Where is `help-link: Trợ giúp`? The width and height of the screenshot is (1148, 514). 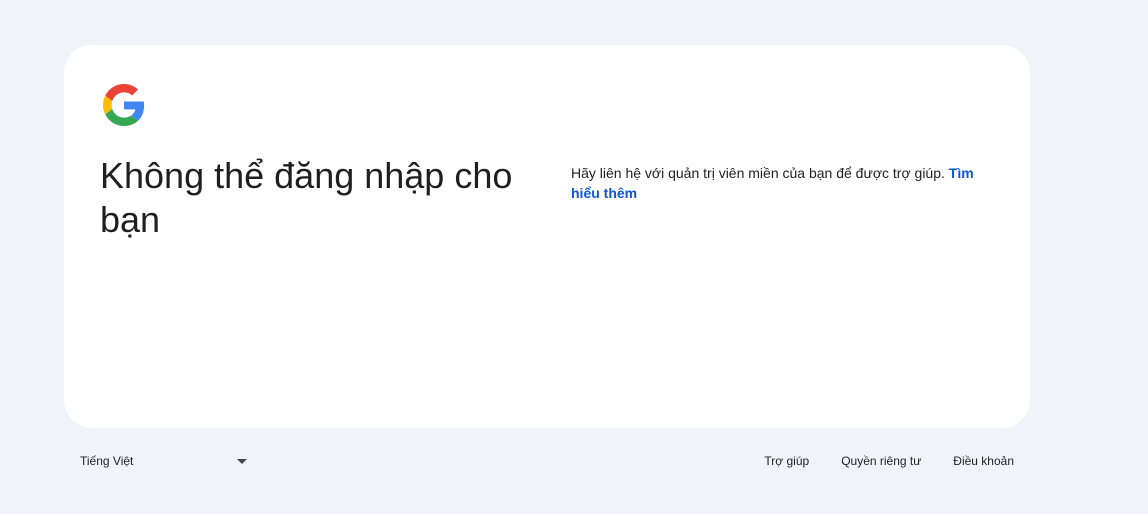
help-link: Trợ giúp is located at coordinates (786, 461).